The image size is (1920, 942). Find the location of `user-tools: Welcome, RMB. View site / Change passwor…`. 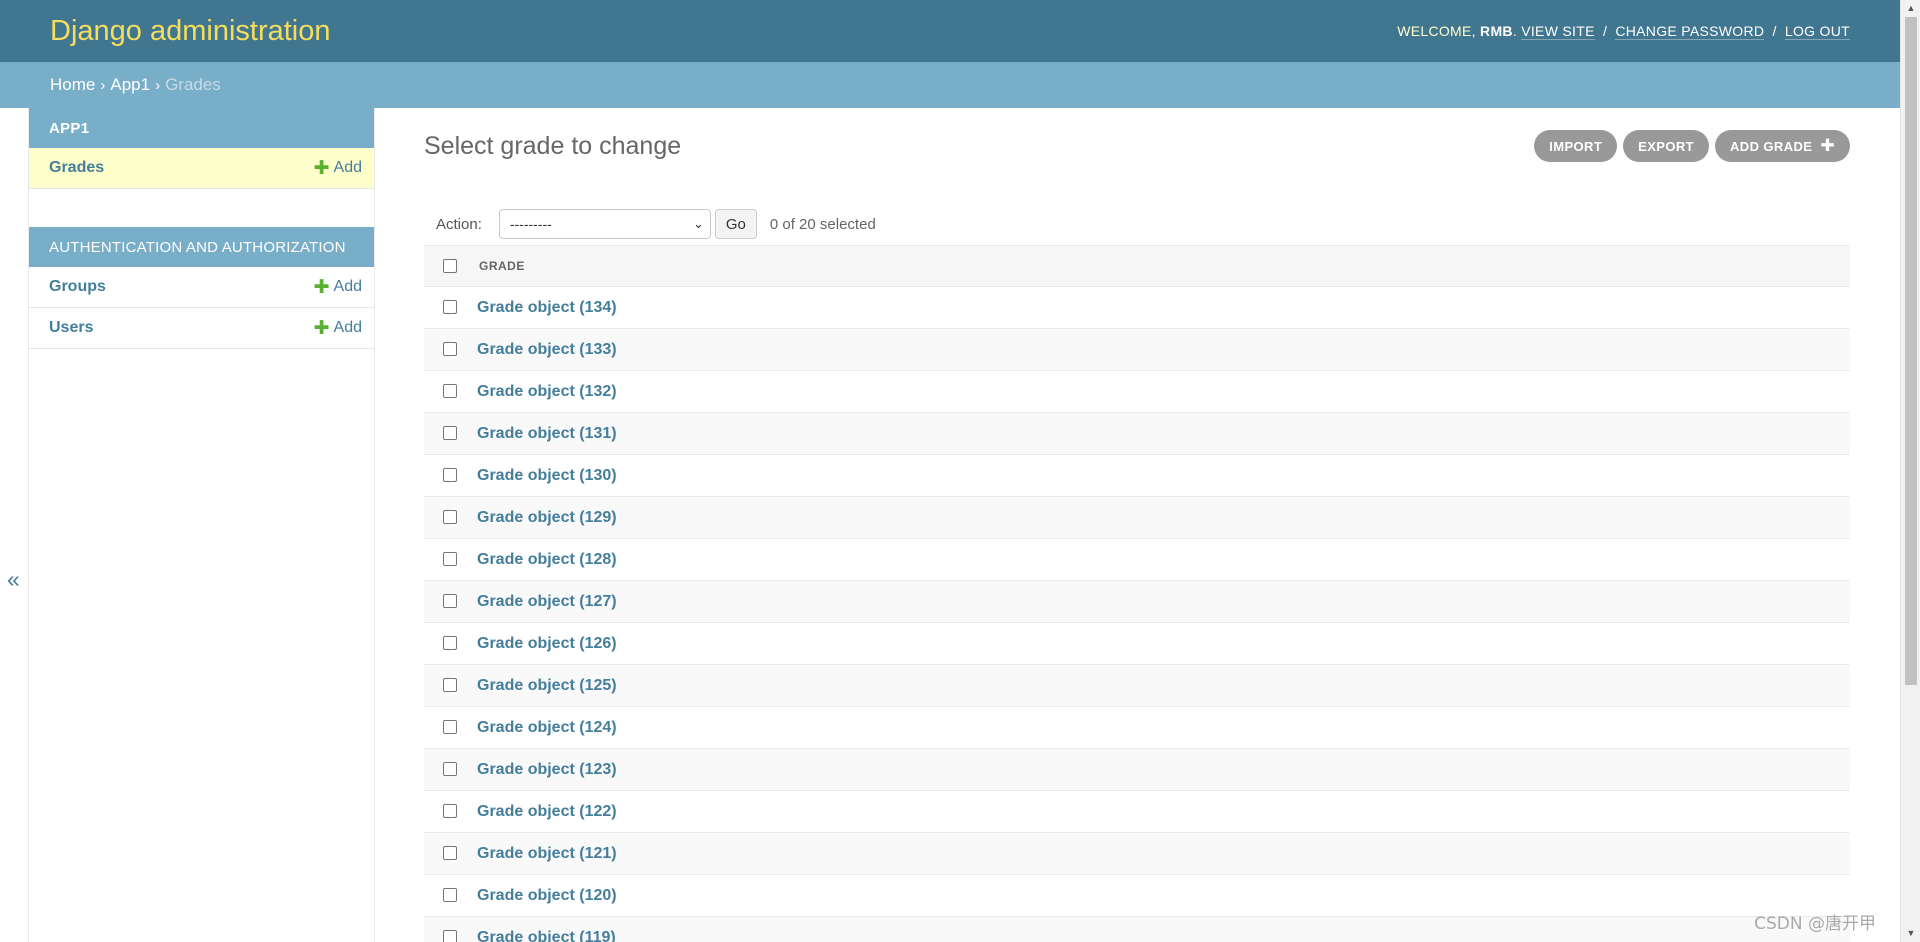

user-tools: Welcome, RMB. View site / Change passwor… is located at coordinates (1623, 31).